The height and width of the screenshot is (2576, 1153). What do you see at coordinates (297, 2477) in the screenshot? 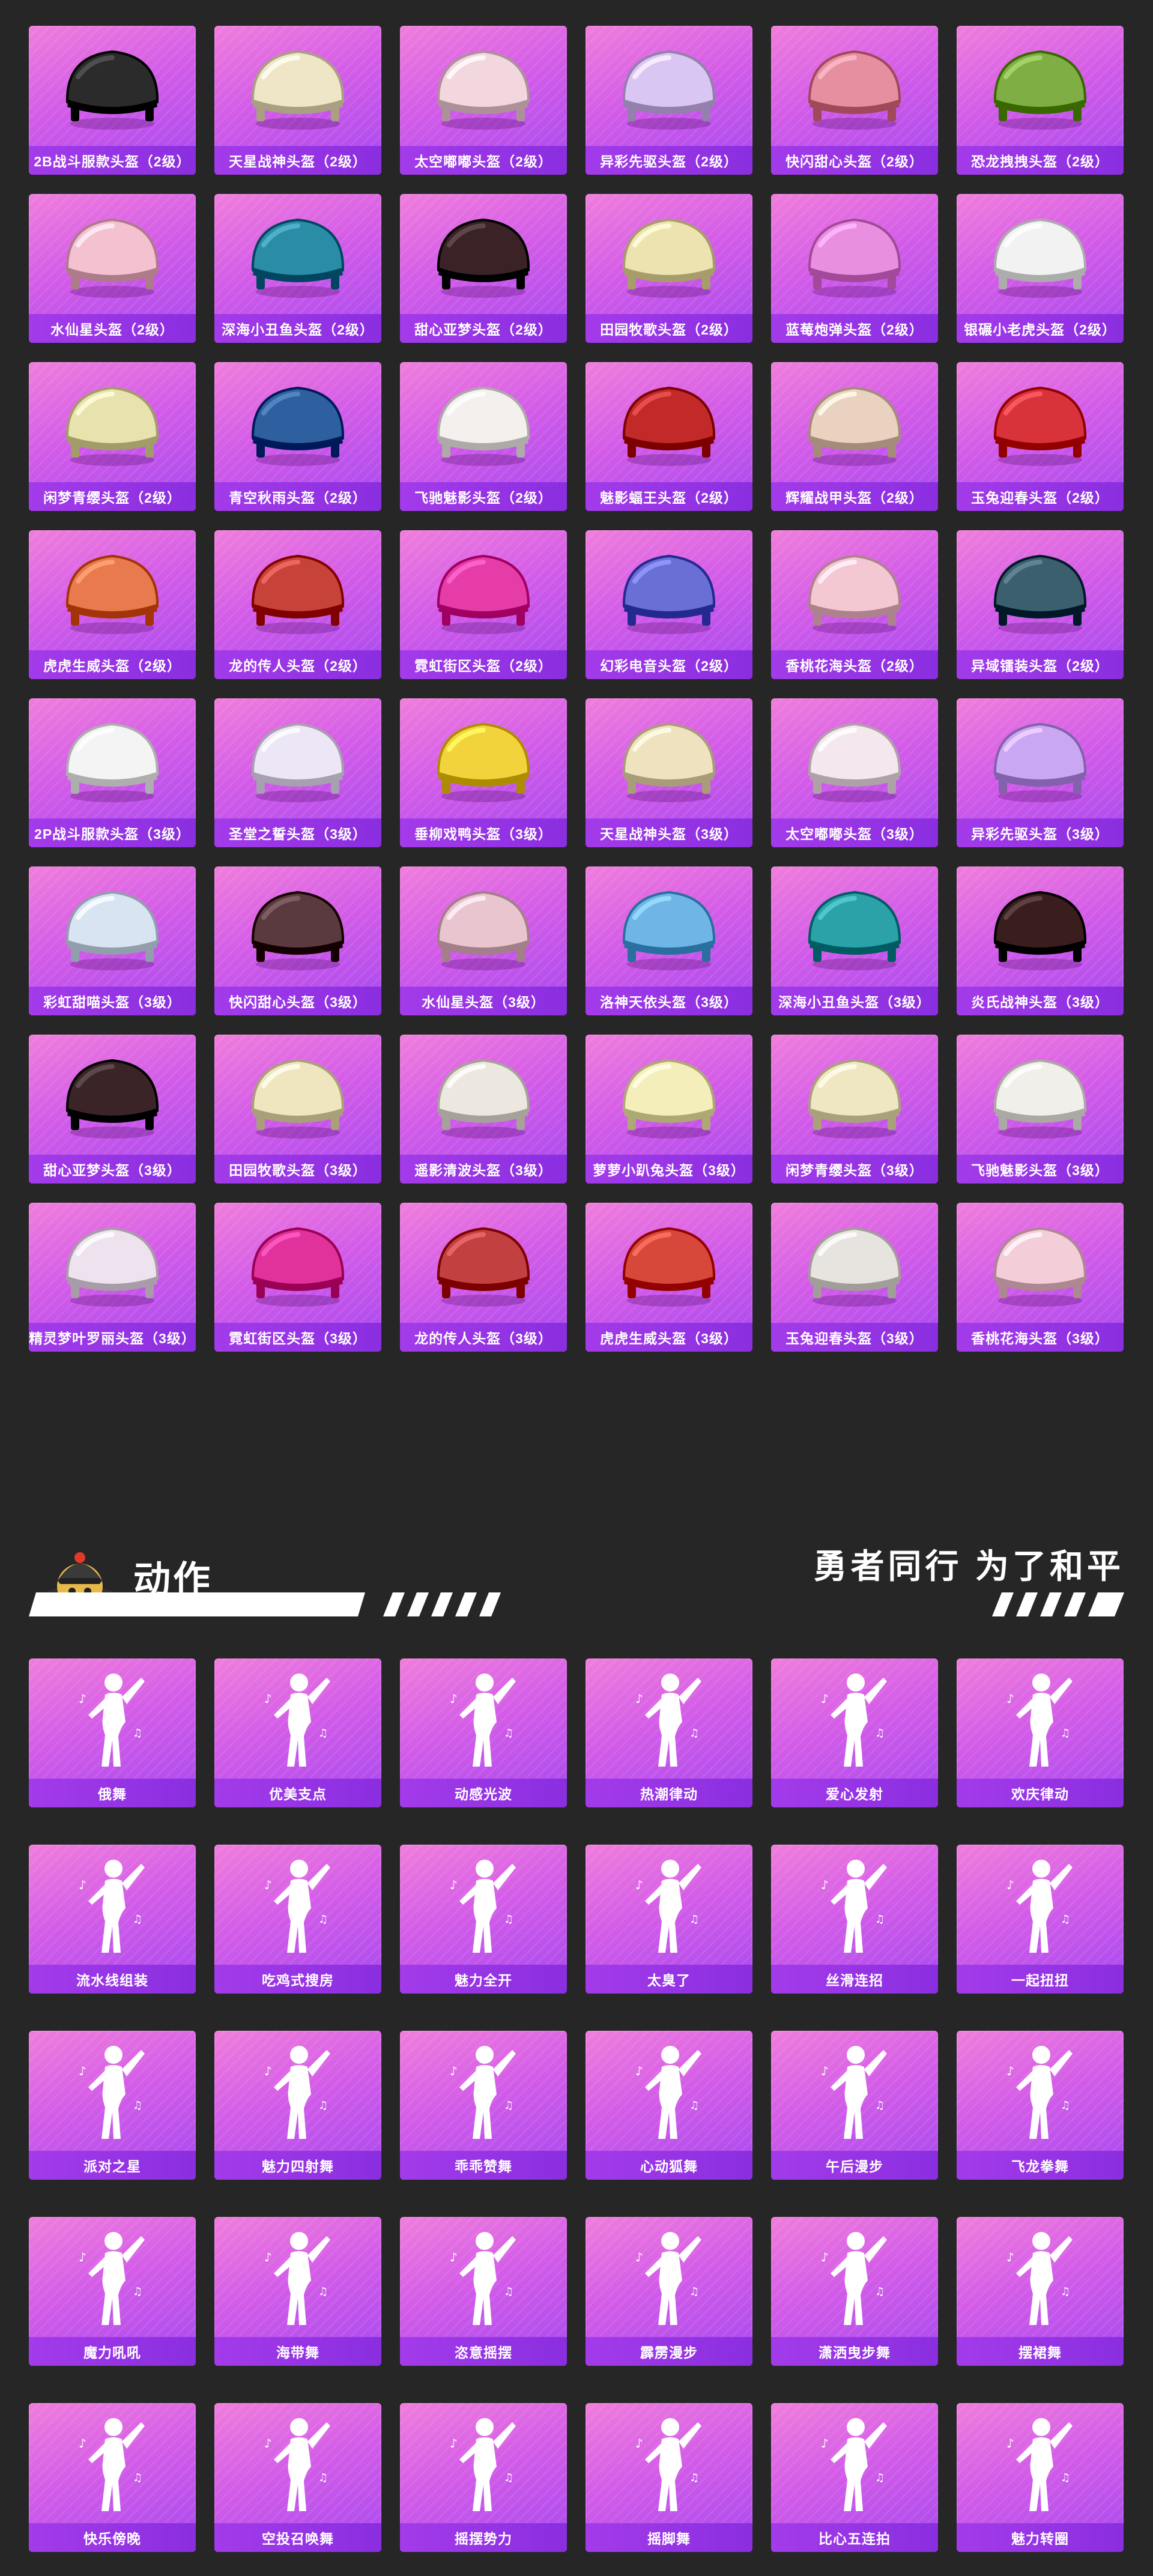
I see `emote-card: ♪ ♫ 空投召唤舞` at bounding box center [297, 2477].